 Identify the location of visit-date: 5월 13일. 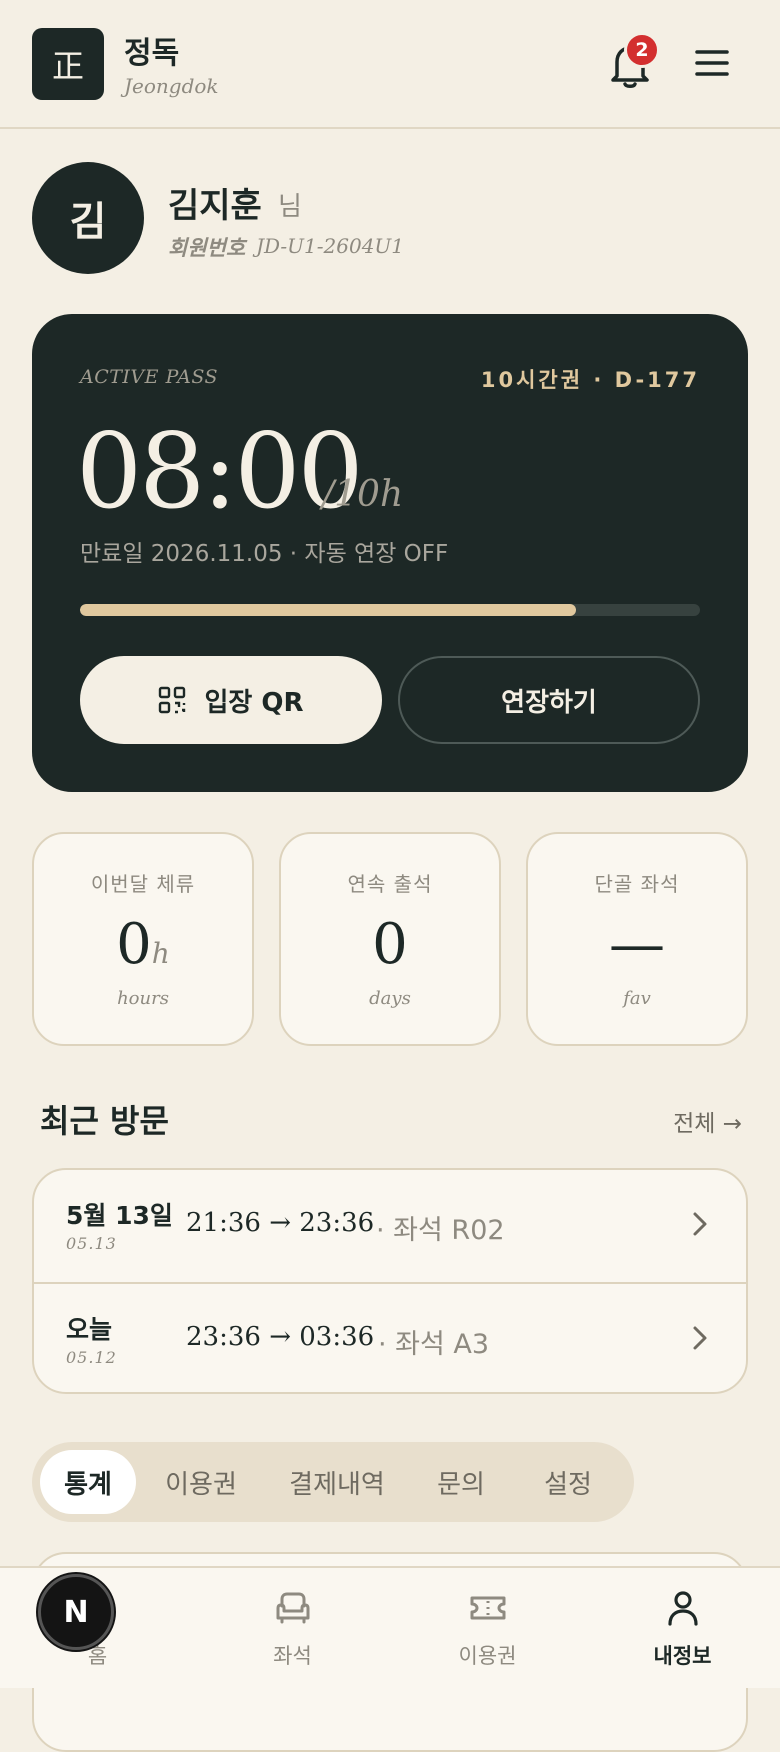
(119, 1215).